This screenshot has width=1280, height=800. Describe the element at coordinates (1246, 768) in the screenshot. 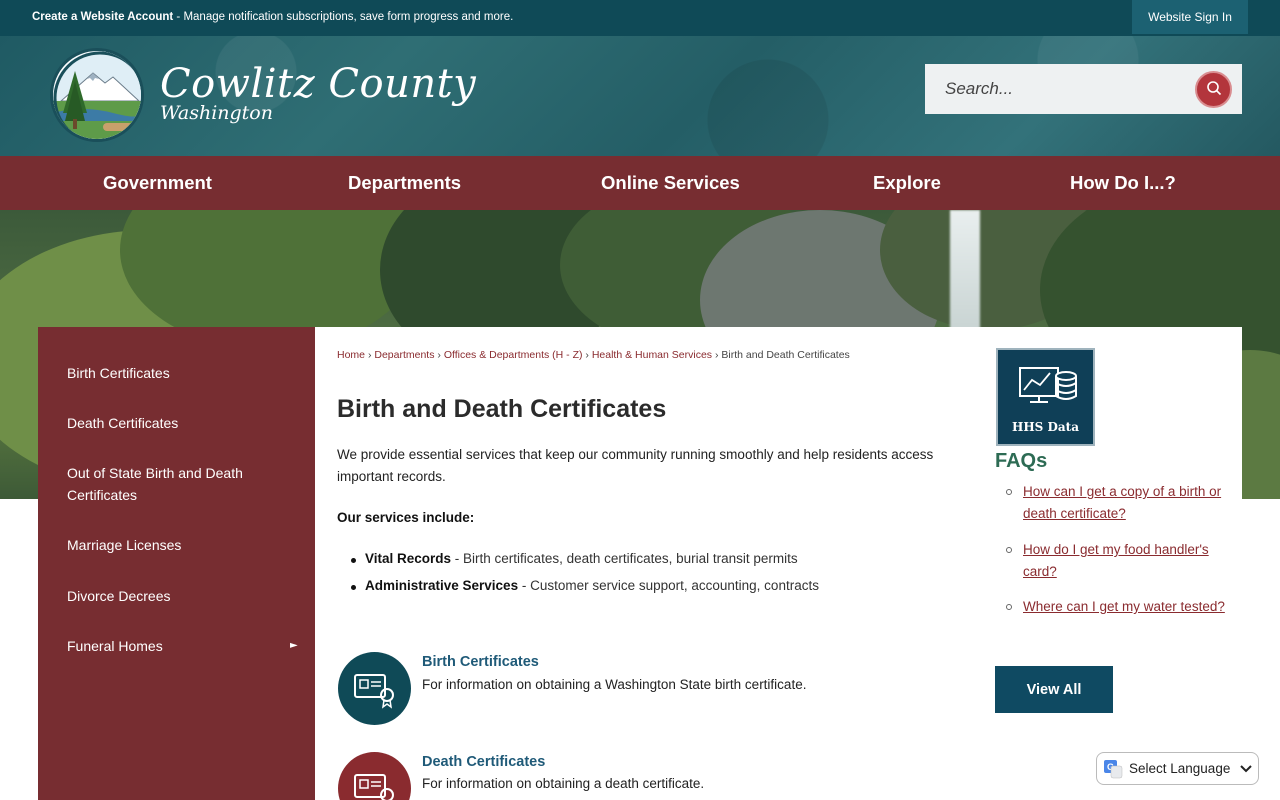

I see `chevron-down-icon` at that location.